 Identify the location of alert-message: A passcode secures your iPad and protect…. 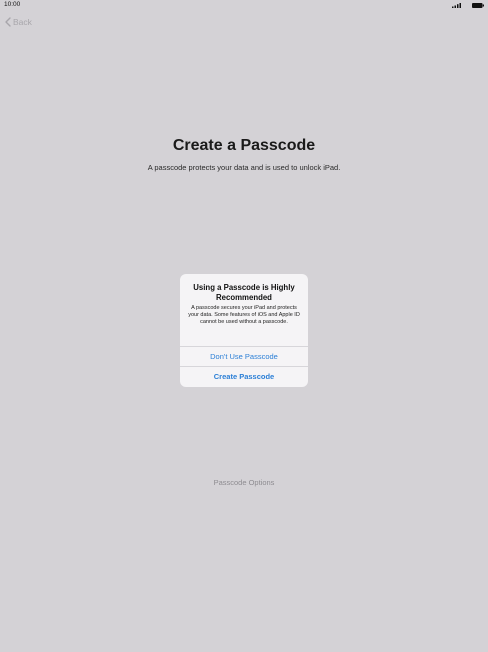
(244, 315).